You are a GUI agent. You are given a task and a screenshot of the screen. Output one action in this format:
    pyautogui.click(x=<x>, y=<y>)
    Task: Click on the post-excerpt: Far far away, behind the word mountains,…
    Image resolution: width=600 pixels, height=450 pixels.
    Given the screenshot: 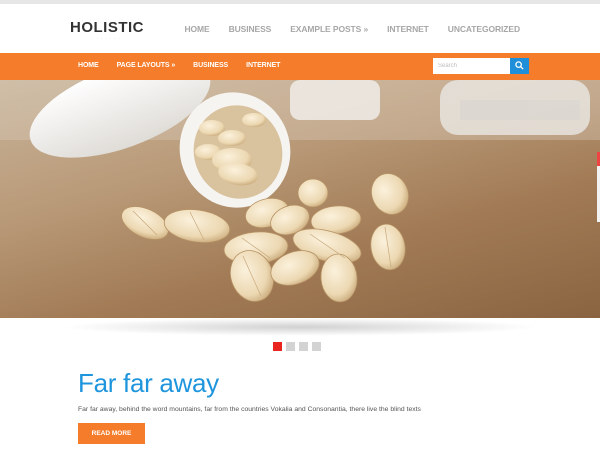 What is the action you would take?
    pyautogui.click(x=249, y=409)
    